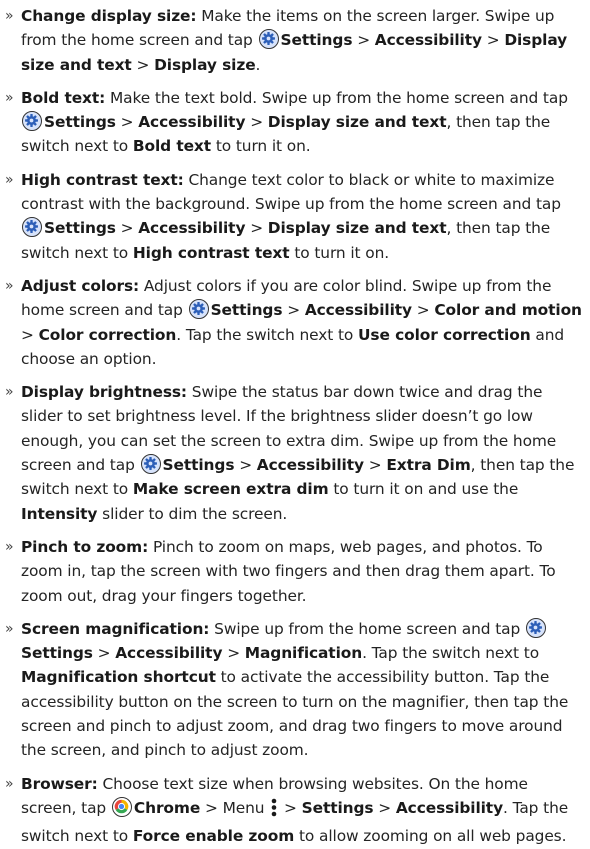 The image size is (590, 849). I want to click on bold-term: Make screen extra dim, so click(230, 489).